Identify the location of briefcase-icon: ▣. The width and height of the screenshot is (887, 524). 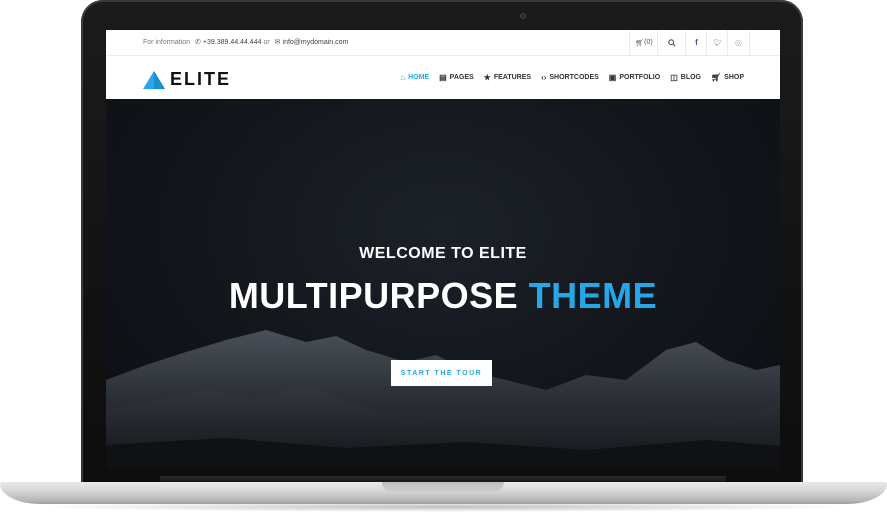
(612, 77).